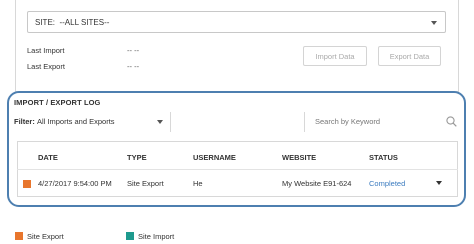 This screenshot has width=474, height=244. I want to click on row-website: My Website E91-624, so click(317, 183).